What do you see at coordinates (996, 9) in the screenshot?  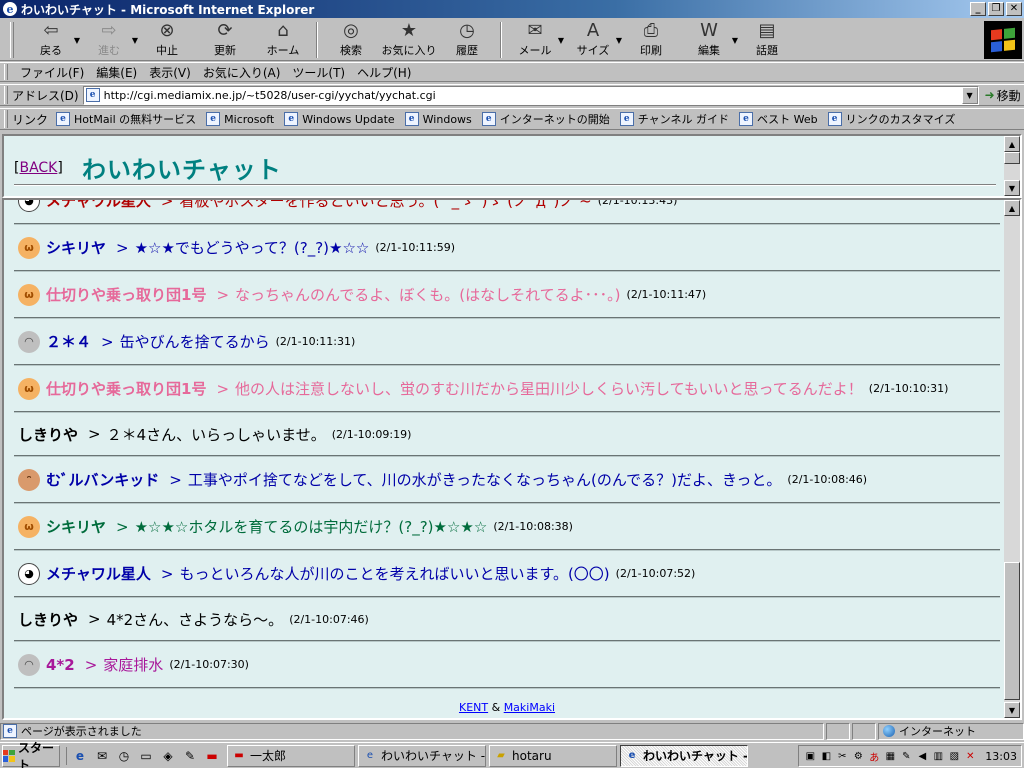 I see `maximize-button: ❐` at bounding box center [996, 9].